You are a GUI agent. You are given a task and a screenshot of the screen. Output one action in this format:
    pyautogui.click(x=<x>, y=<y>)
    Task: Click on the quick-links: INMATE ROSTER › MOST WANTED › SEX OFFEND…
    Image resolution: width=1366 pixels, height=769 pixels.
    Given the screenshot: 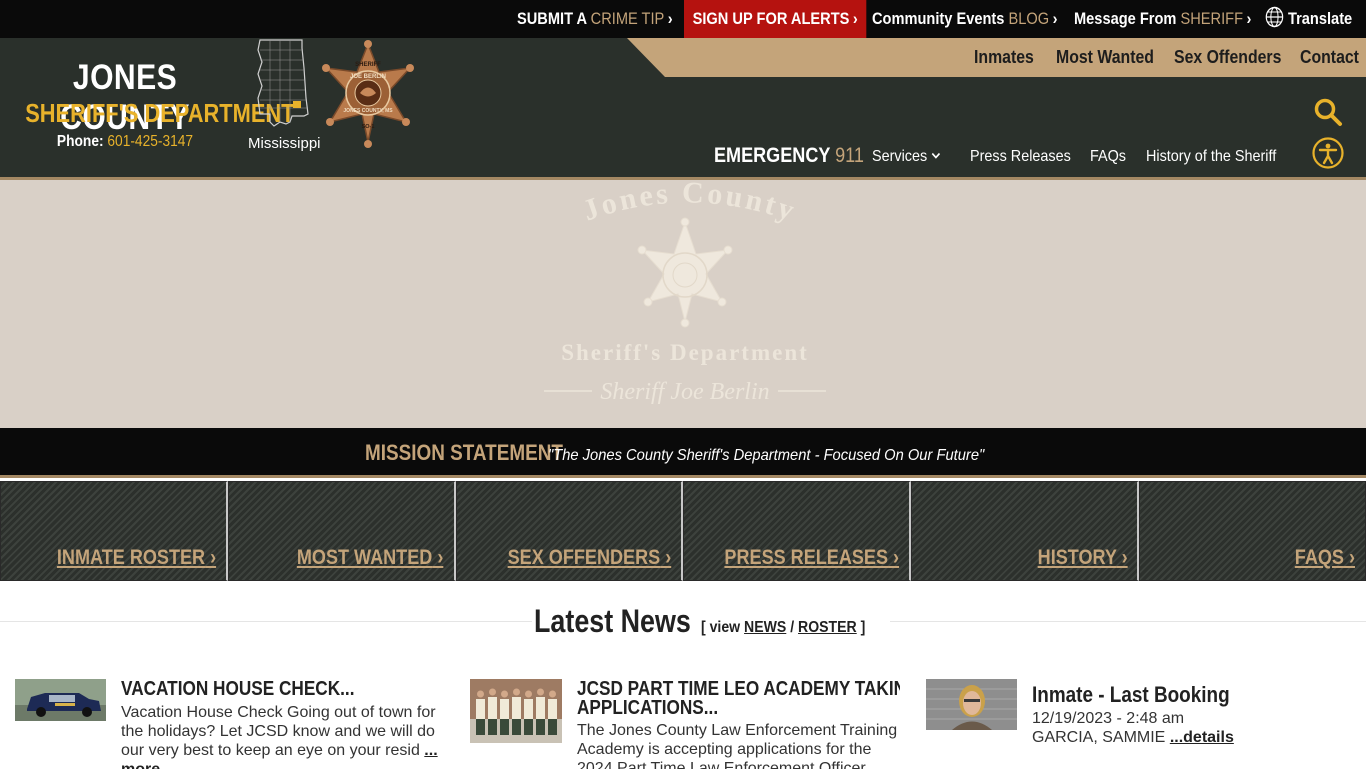 What is the action you would take?
    pyautogui.click(x=683, y=531)
    